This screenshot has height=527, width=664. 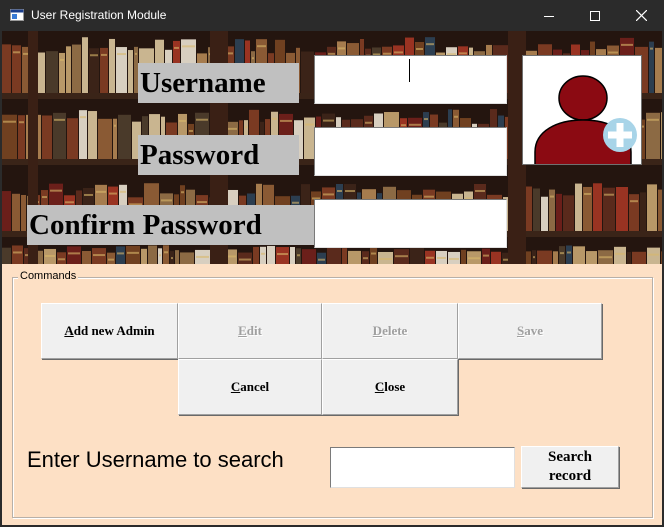 I want to click on edit-access-key: E, so click(x=242, y=330).